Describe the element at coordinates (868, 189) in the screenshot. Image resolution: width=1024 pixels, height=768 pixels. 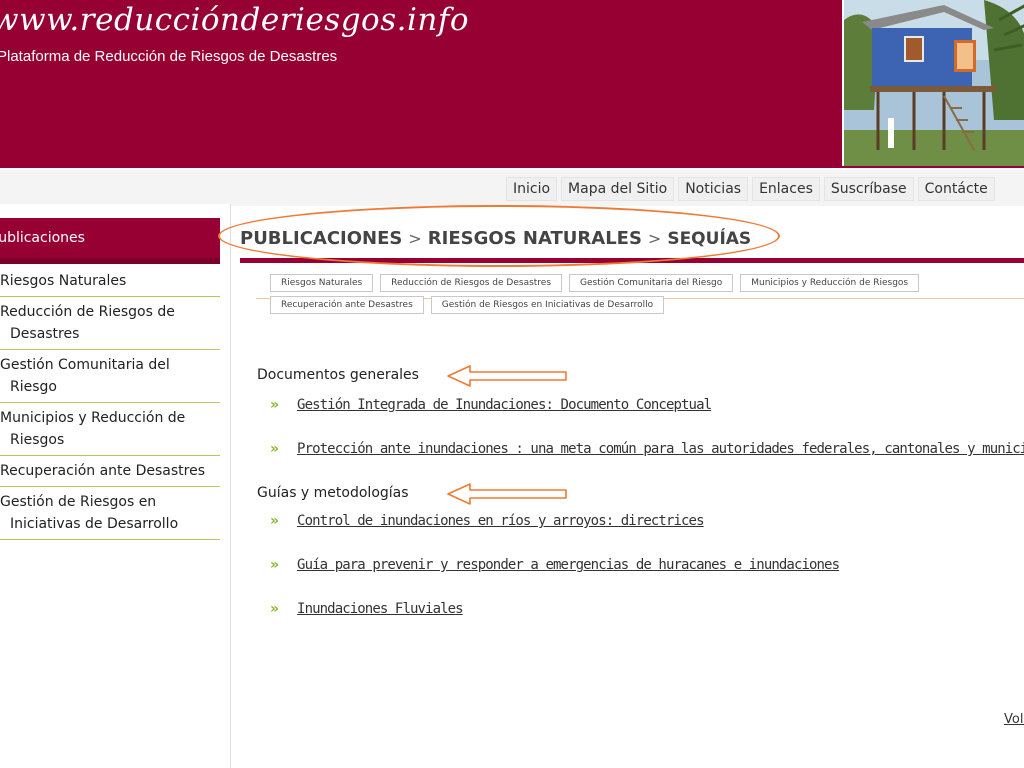
I see `nav-suscribase: Suscríbase` at that location.